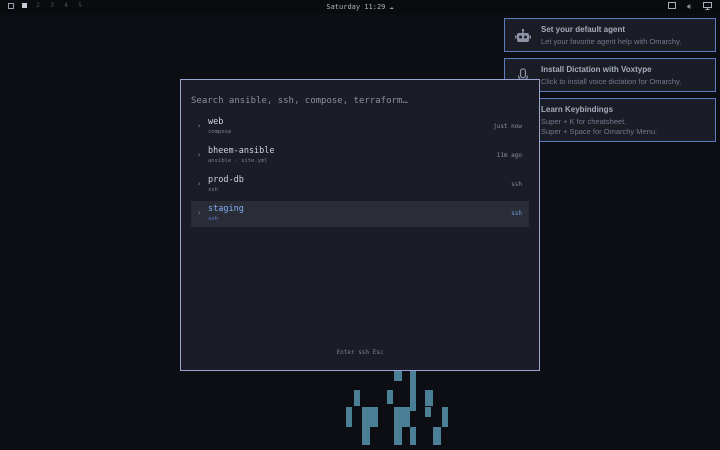 The width and height of the screenshot is (720, 450). I want to click on clock-area: Saturday 11:29 ☁, so click(360, 7).